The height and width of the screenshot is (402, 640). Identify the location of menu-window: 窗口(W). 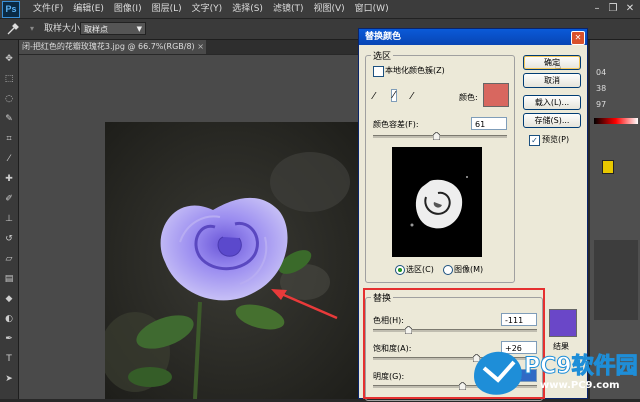
(372, 9).